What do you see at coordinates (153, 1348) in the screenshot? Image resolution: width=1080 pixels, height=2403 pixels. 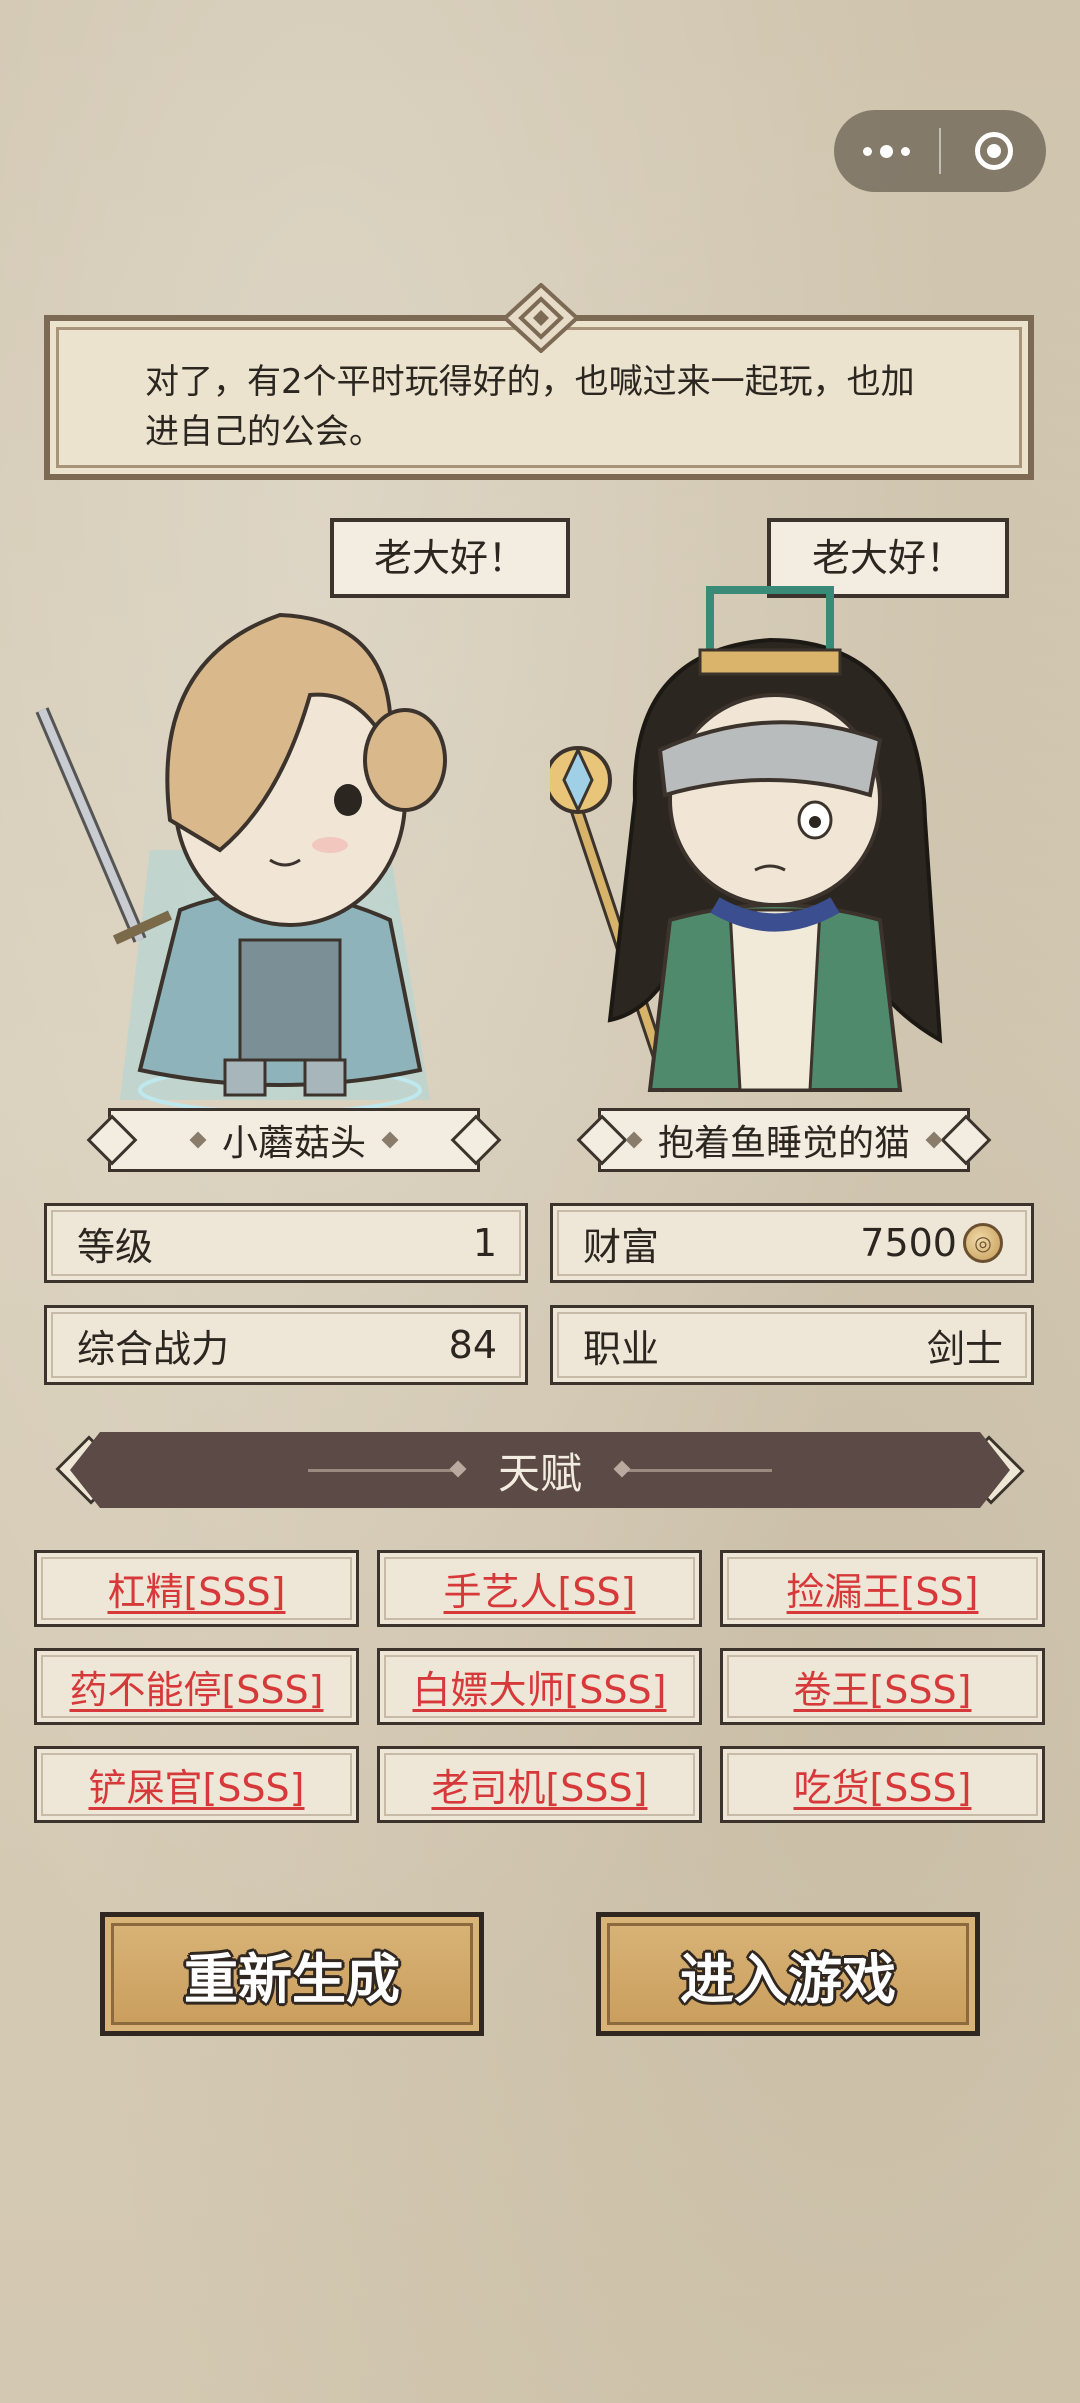 I see `stat-label: 综合战力` at bounding box center [153, 1348].